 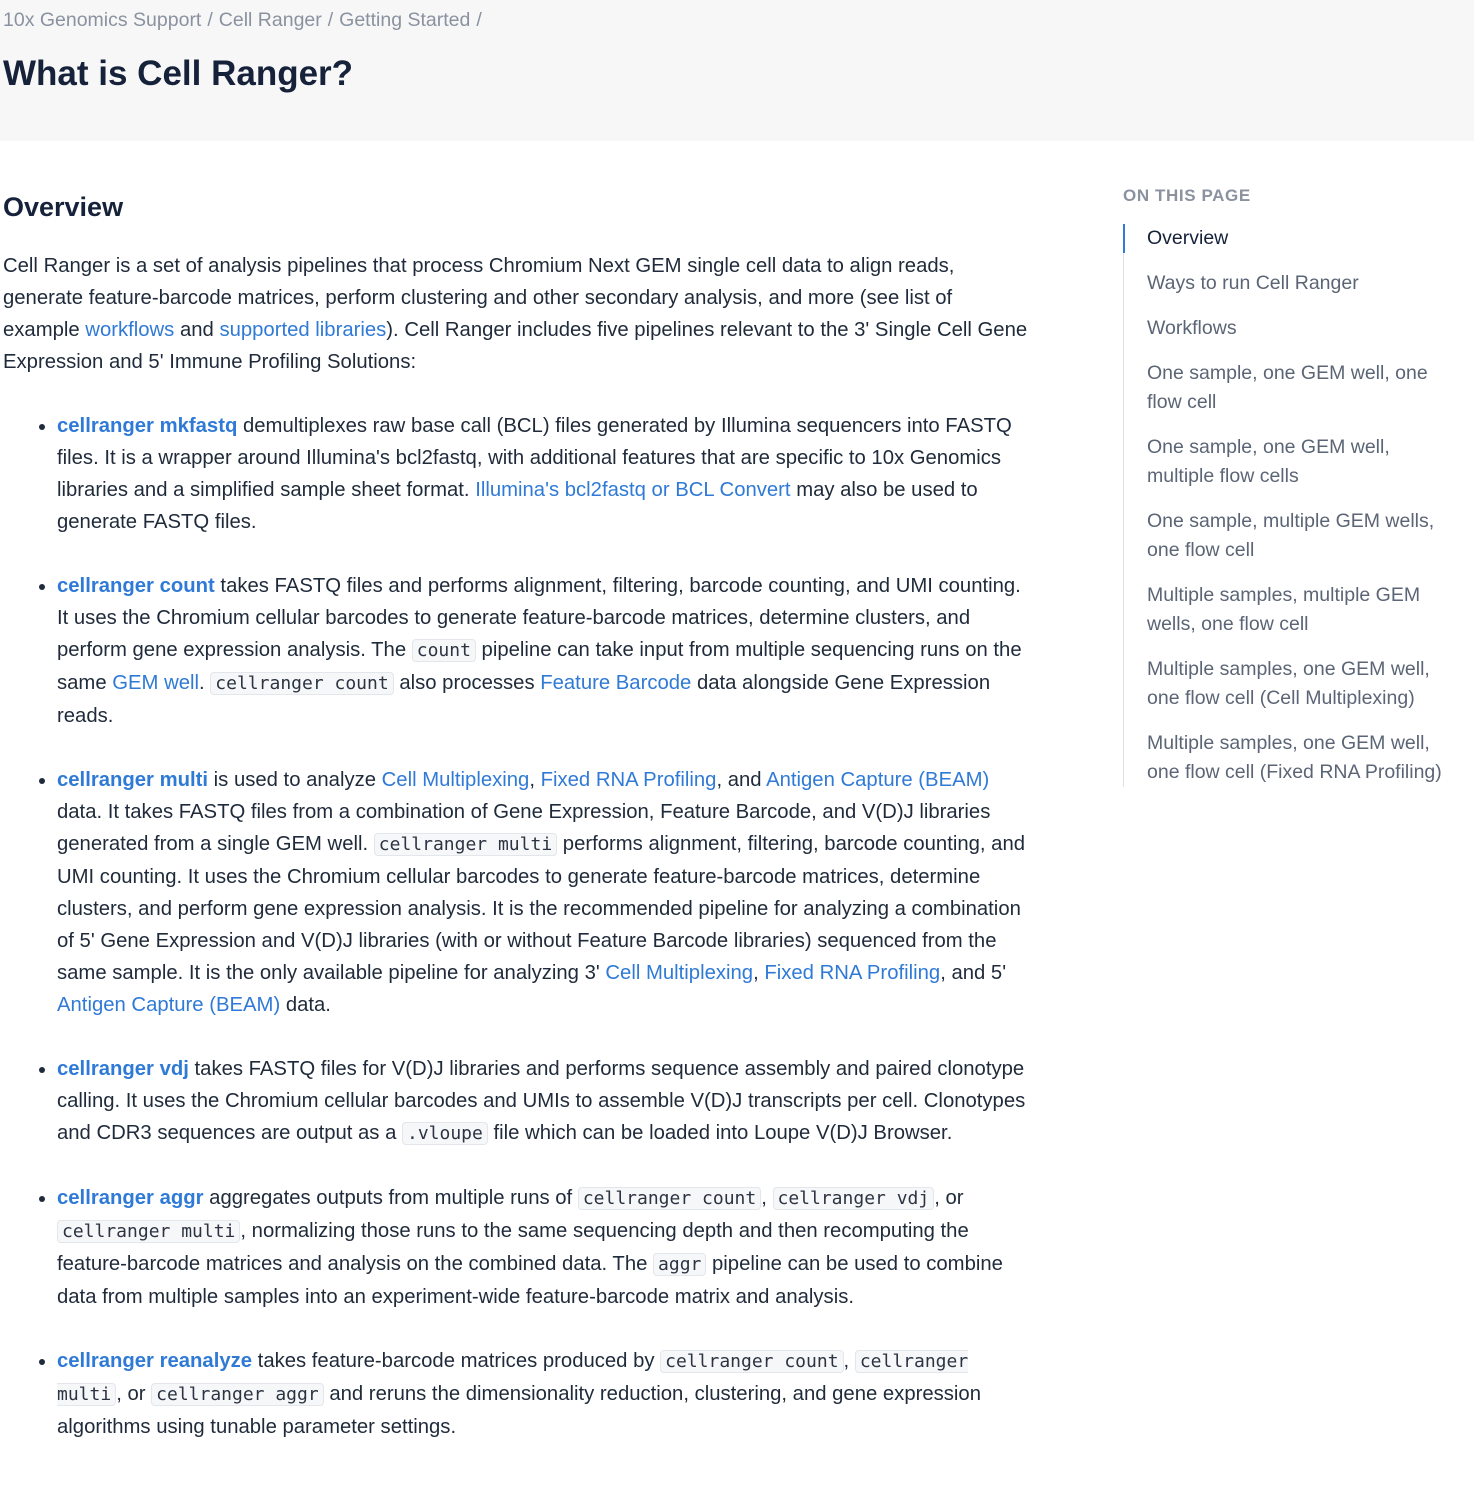 I want to click on pipeline-text: ., so click(x=205, y=683).